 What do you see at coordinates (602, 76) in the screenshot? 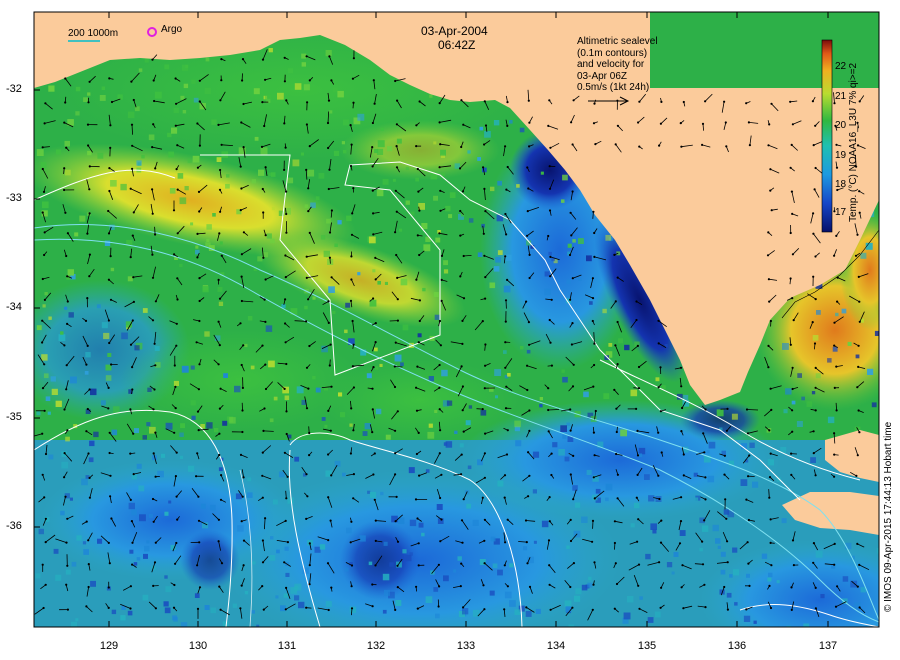
I see `altimetry-line-4: 03-Apr 06Z` at bounding box center [602, 76].